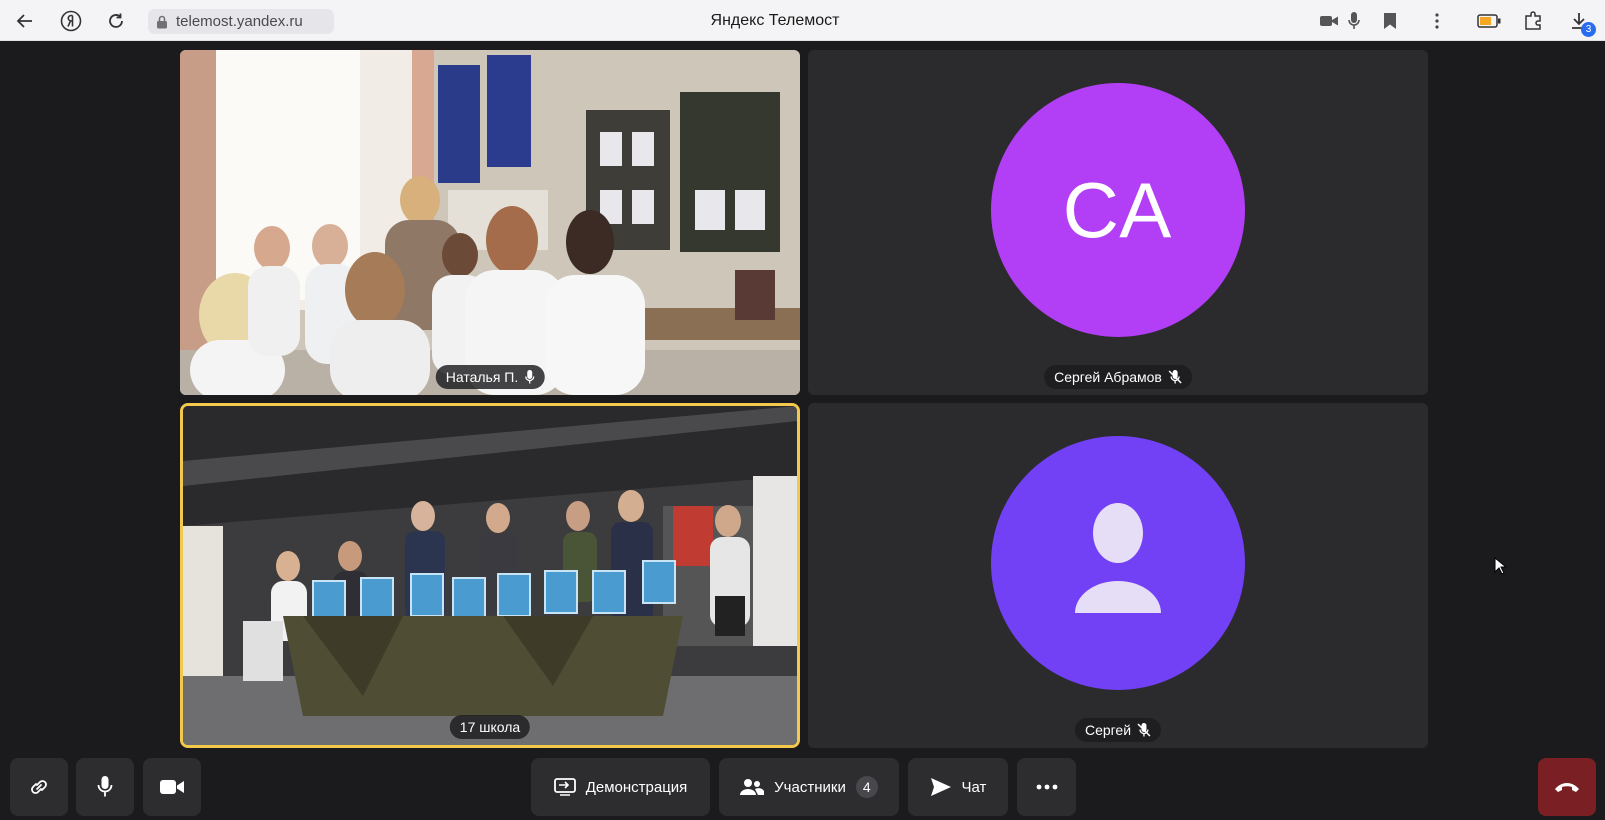 The image size is (1605, 820). Describe the element at coordinates (636, 787) in the screenshot. I see `screen-share-label: Демонстрация` at that location.